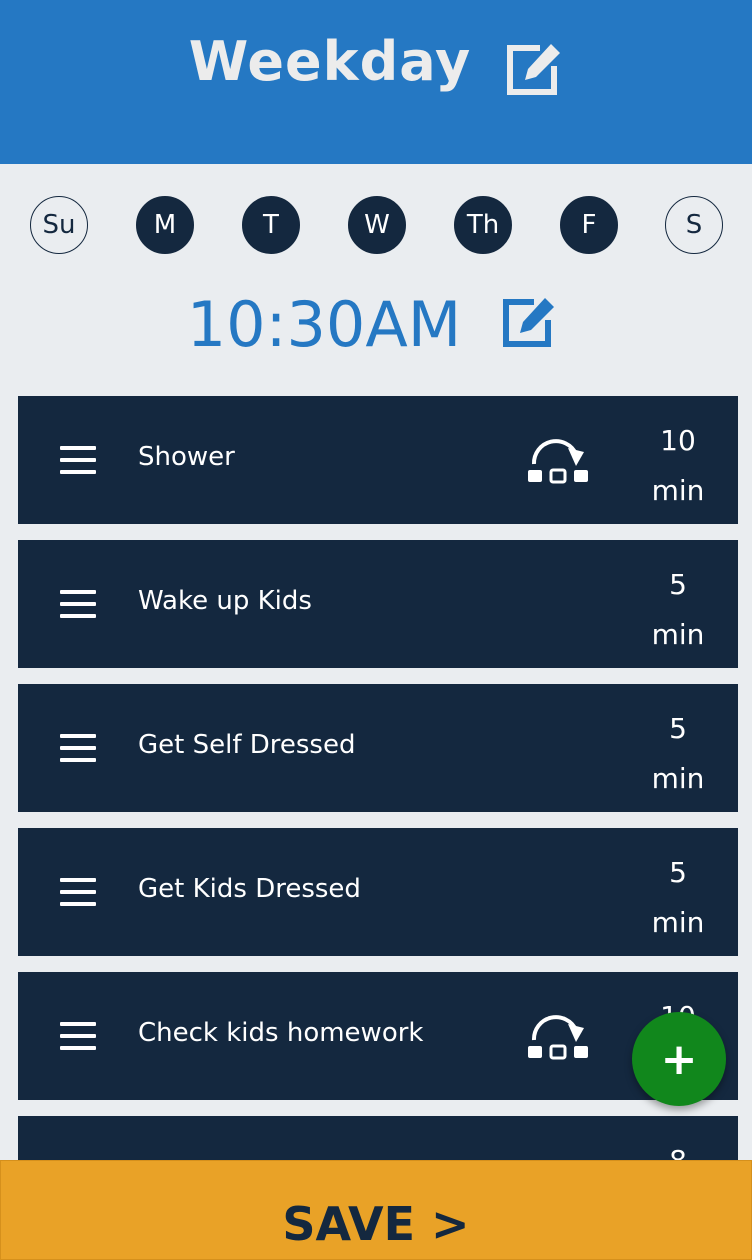  Describe the element at coordinates (186, 457) in the screenshot. I see `task-name: Shower` at that location.